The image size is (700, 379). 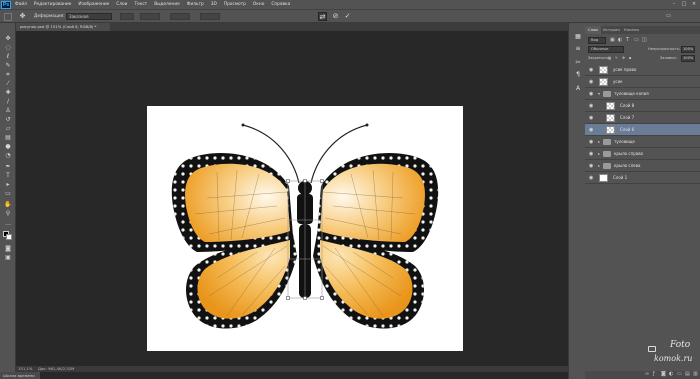 I want to click on menu-type: Текст, so click(x=140, y=4).